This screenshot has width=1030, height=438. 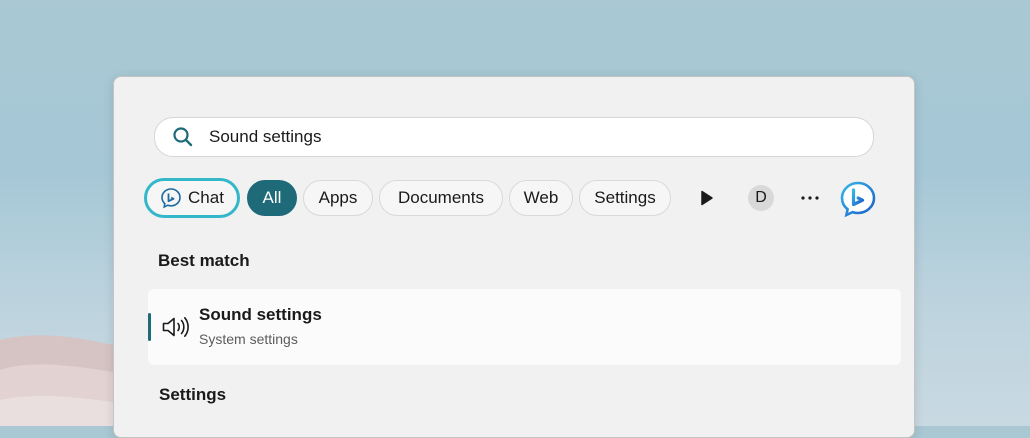 I want to click on web-filter-button: Web, so click(x=541, y=198).